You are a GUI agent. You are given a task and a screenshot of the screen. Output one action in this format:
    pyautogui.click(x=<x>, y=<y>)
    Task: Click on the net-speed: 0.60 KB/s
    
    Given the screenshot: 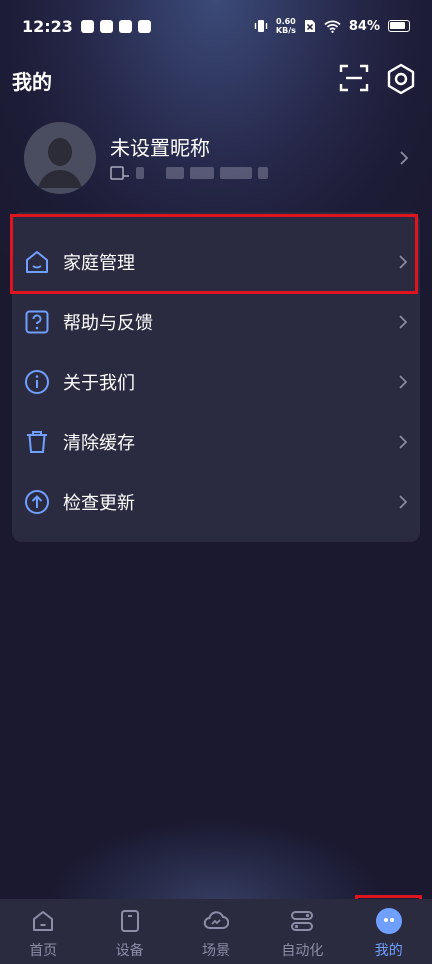 What is the action you would take?
    pyautogui.click(x=286, y=26)
    